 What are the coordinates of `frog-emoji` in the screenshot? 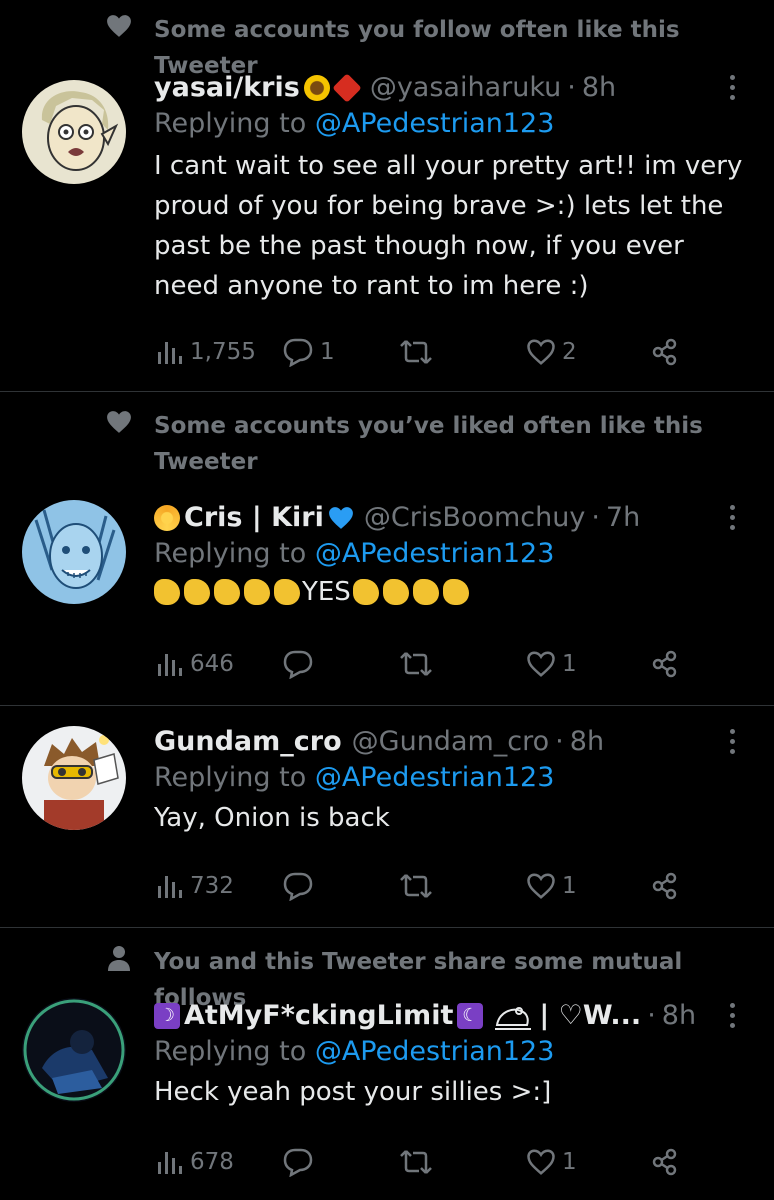 It's located at (513, 1016).